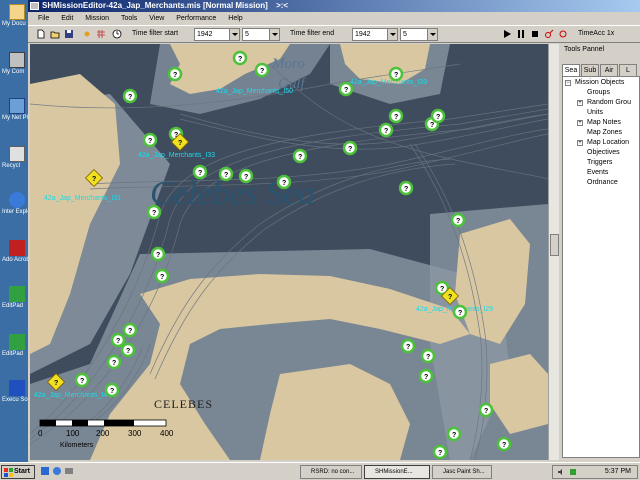 Image resolution: width=640 pixels, height=480 pixels. I want to click on start-month-select: 5, so click(261, 34).